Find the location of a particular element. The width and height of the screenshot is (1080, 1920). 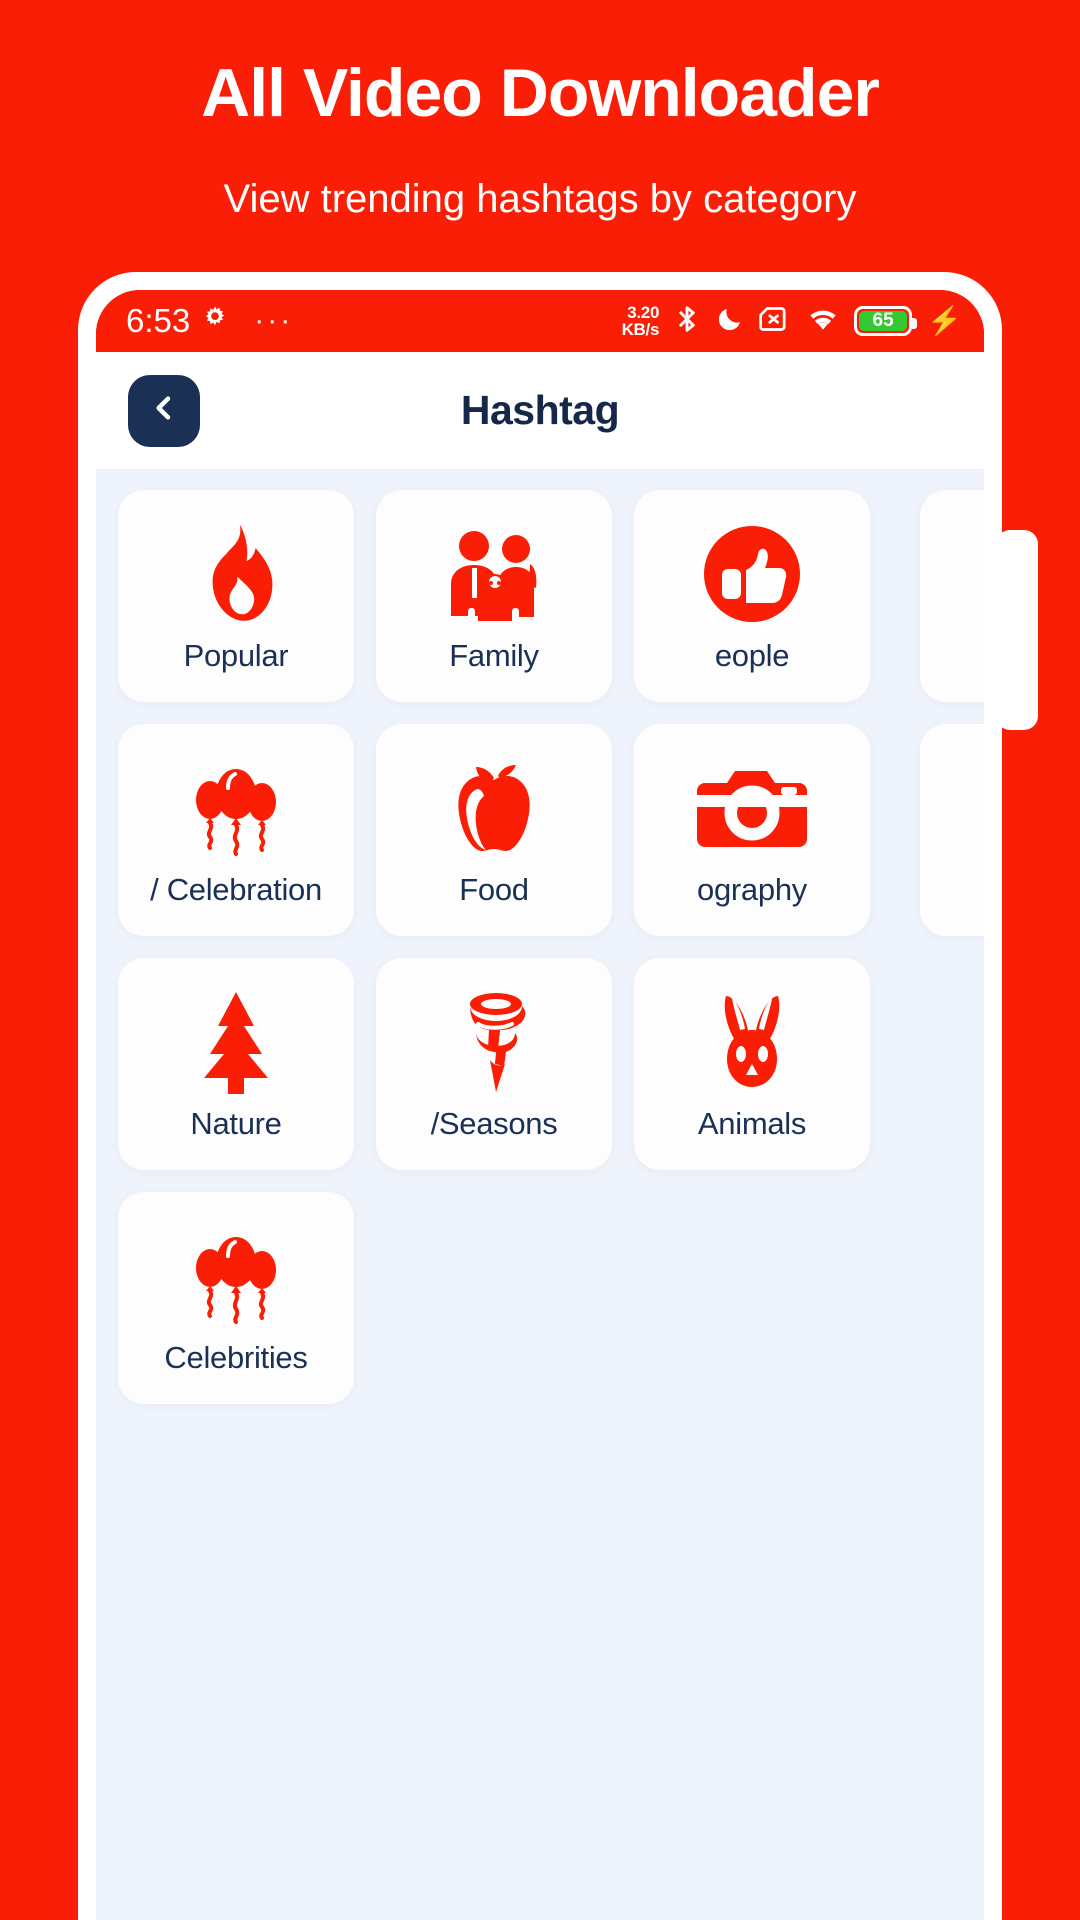

category-card-family: Family is located at coordinates (494, 596).